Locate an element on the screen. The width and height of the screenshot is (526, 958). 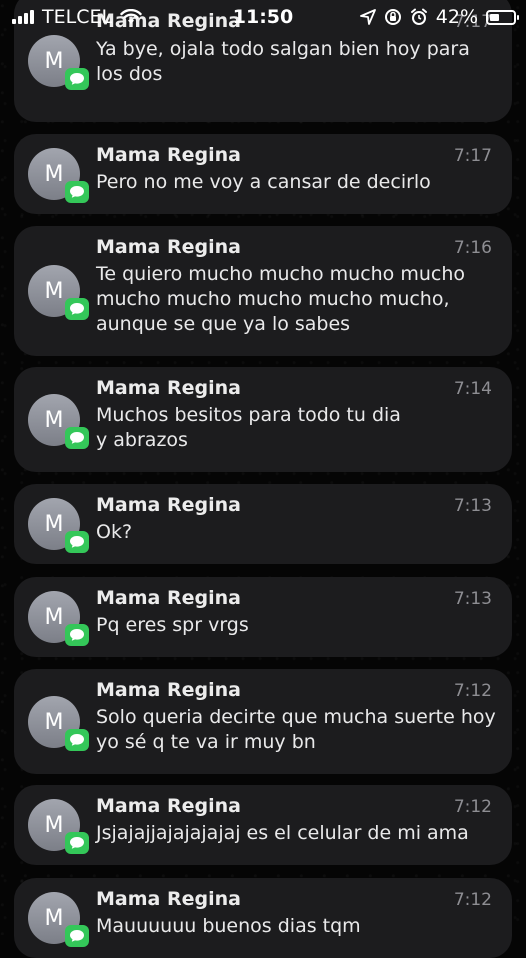
notification-time: 7:17 is located at coordinates (472, 156).